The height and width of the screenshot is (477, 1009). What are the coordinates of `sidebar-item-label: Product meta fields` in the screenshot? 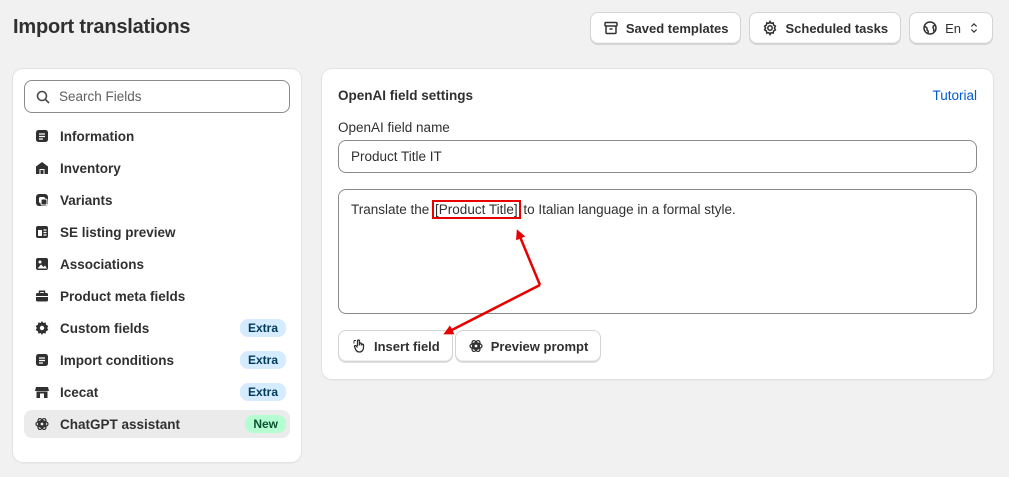 It's located at (123, 296).